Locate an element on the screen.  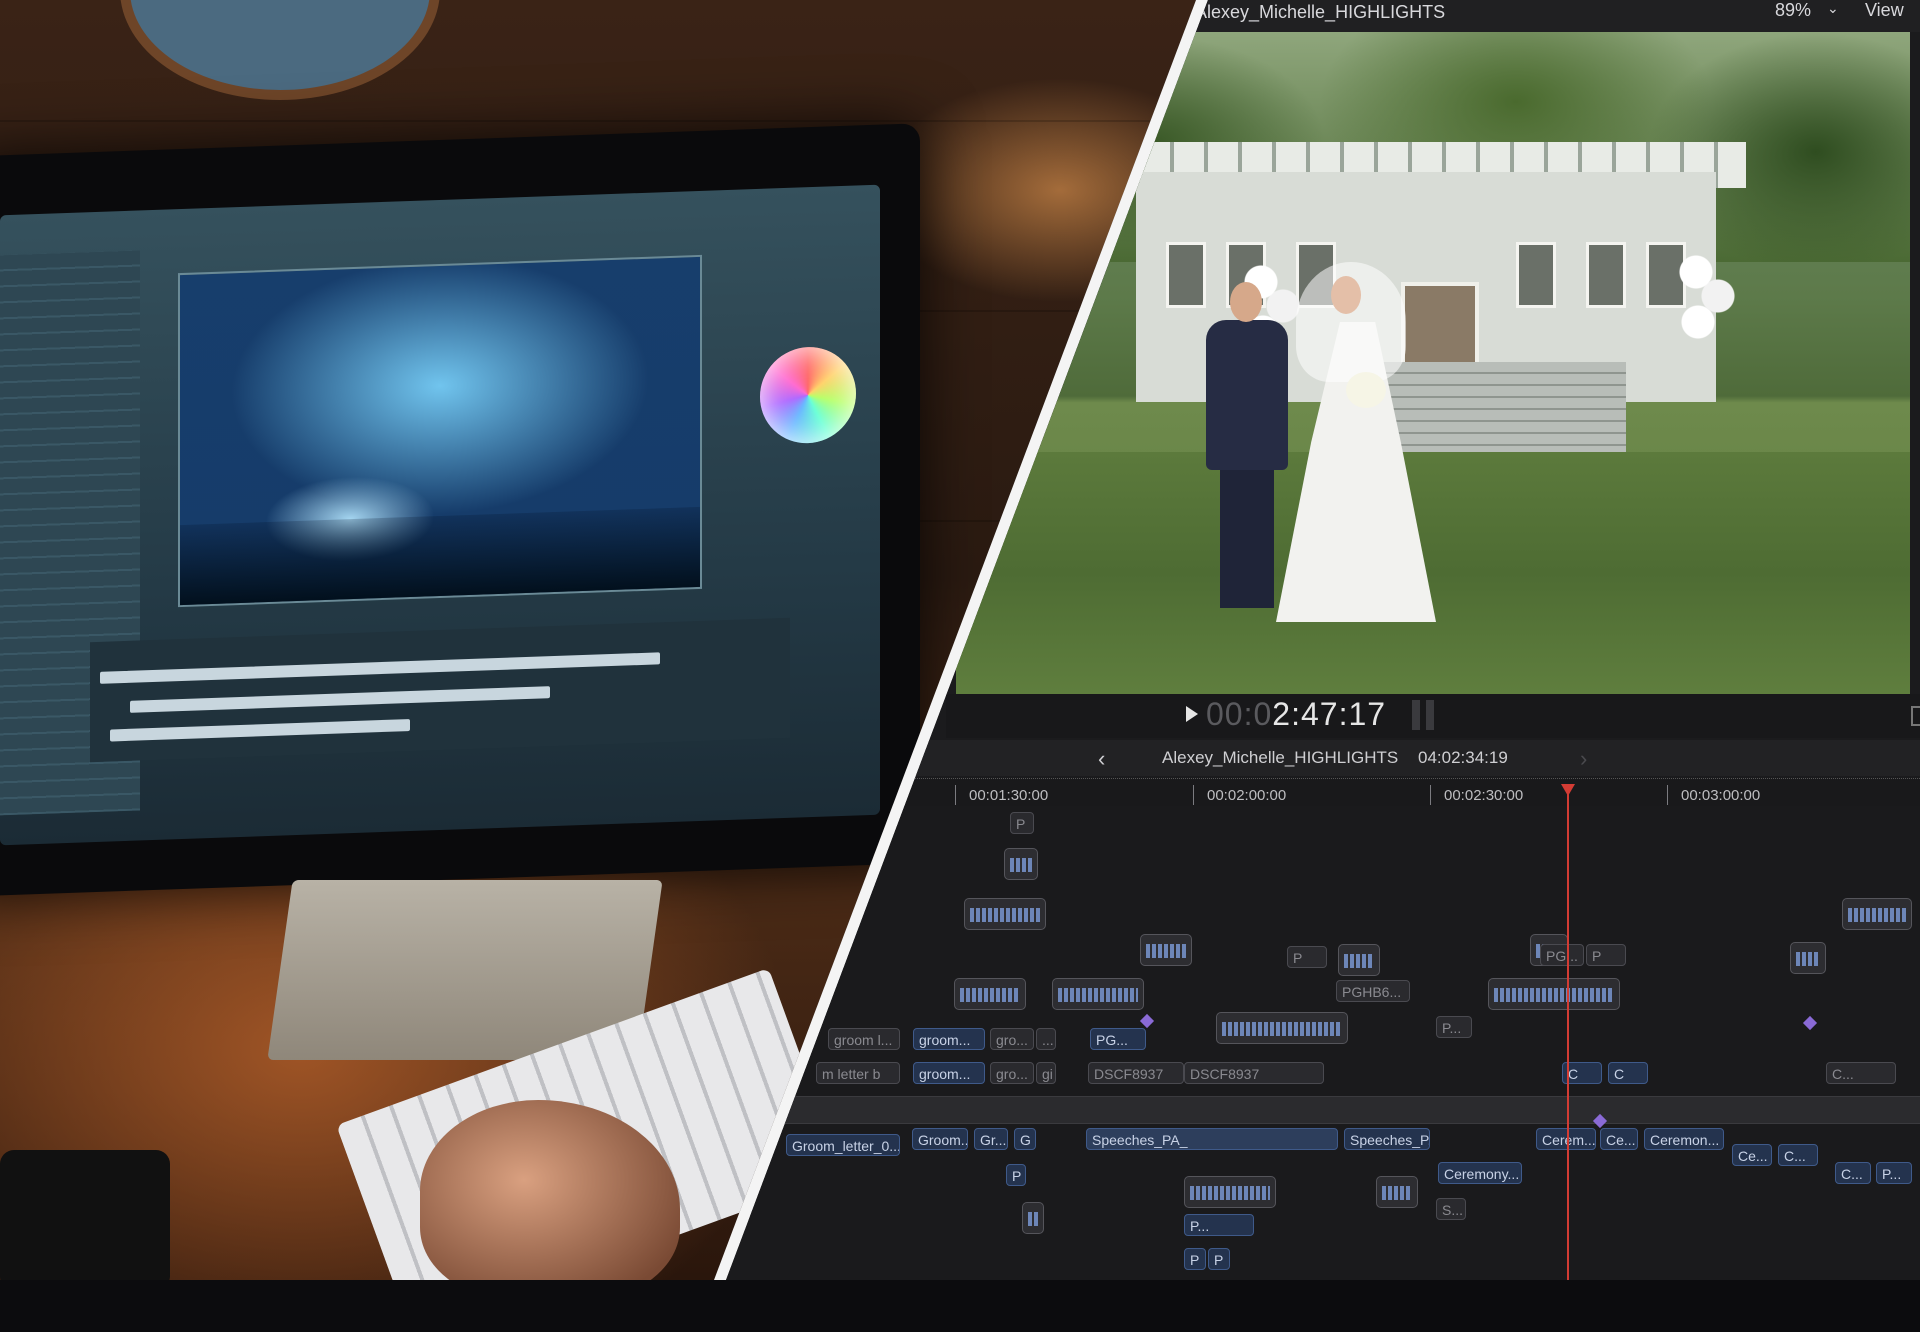
primary-storyline is located at coordinates (1335, 1110).